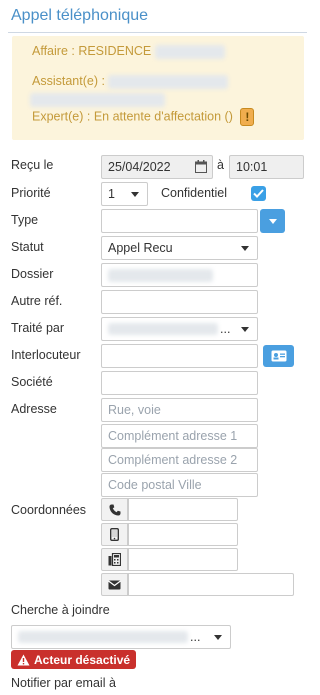  I want to click on confidentiel-label: Confidentiel, so click(194, 193).